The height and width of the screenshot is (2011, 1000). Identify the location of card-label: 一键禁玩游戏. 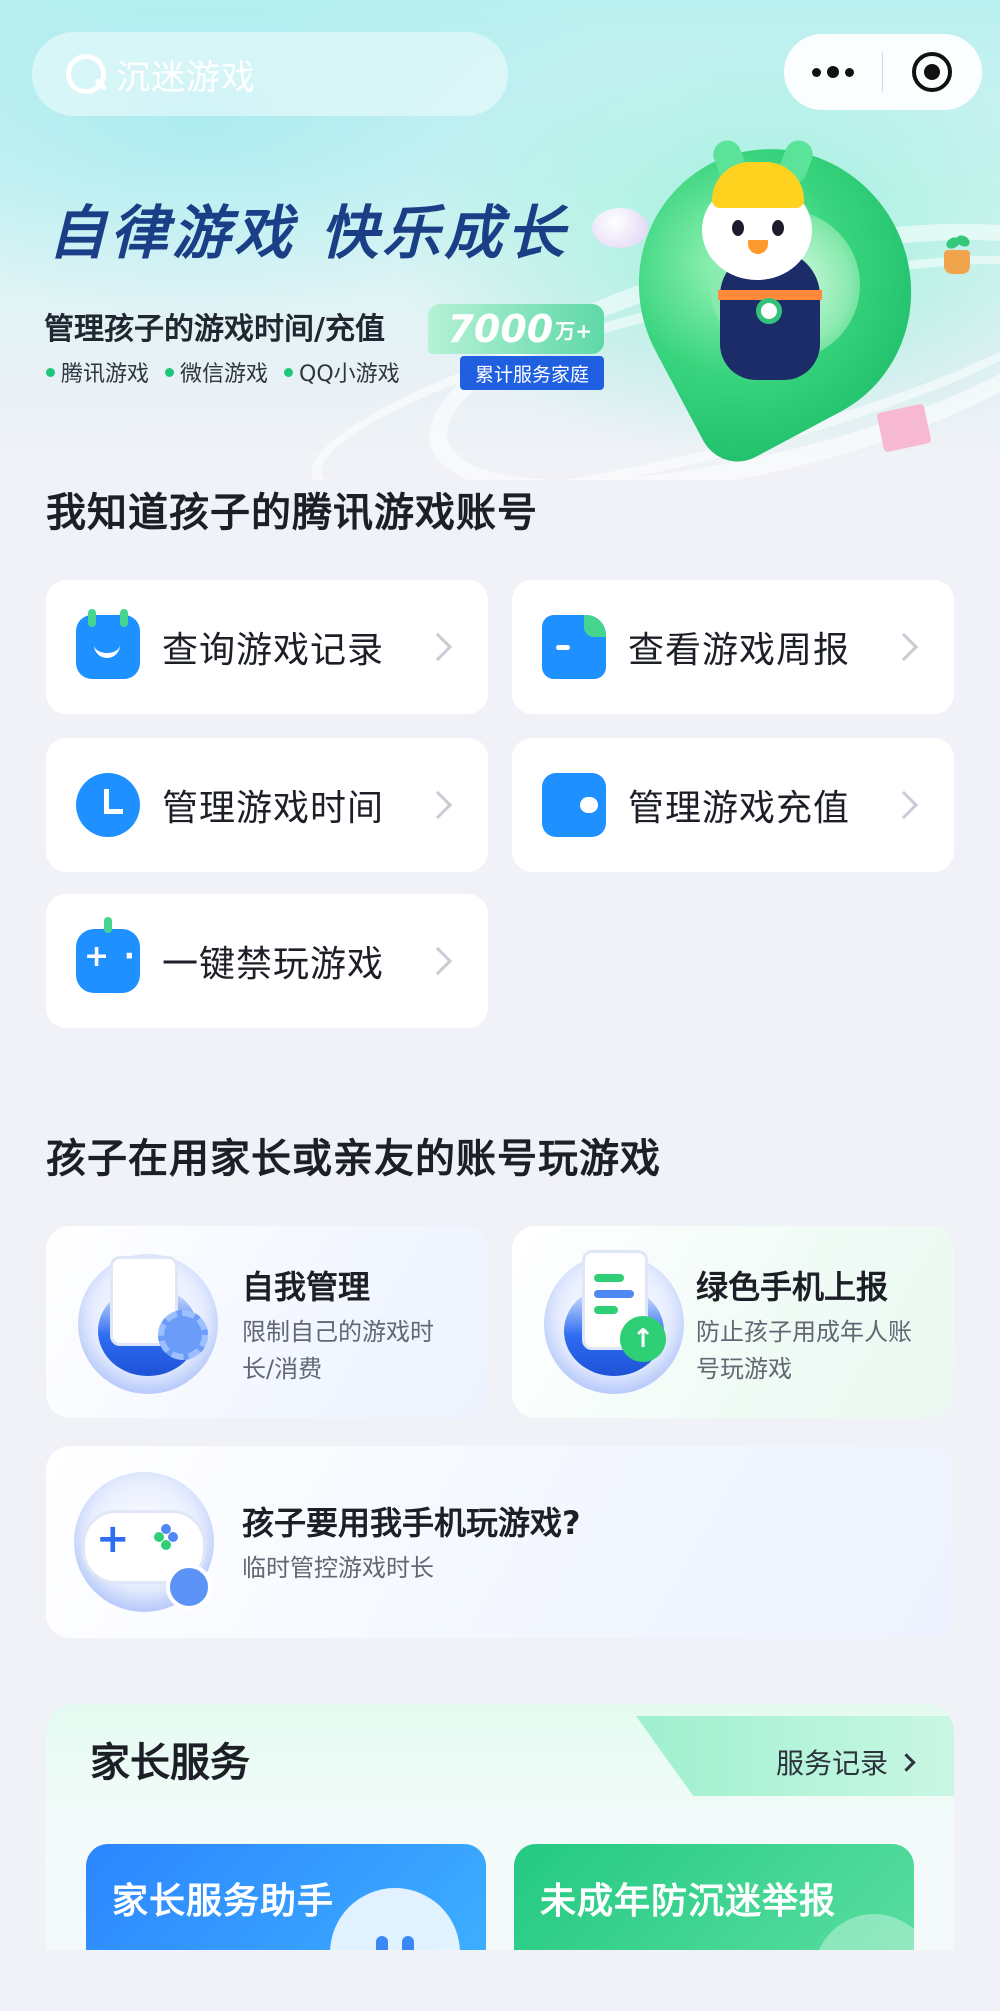
(273, 964).